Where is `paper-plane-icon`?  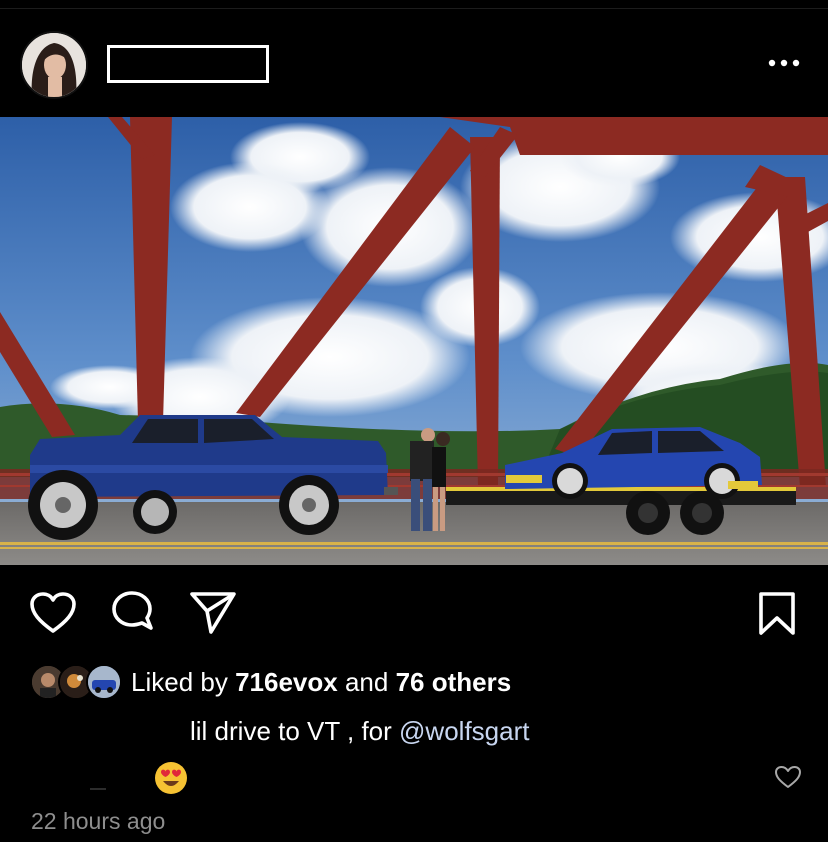 paper-plane-icon is located at coordinates (213, 613).